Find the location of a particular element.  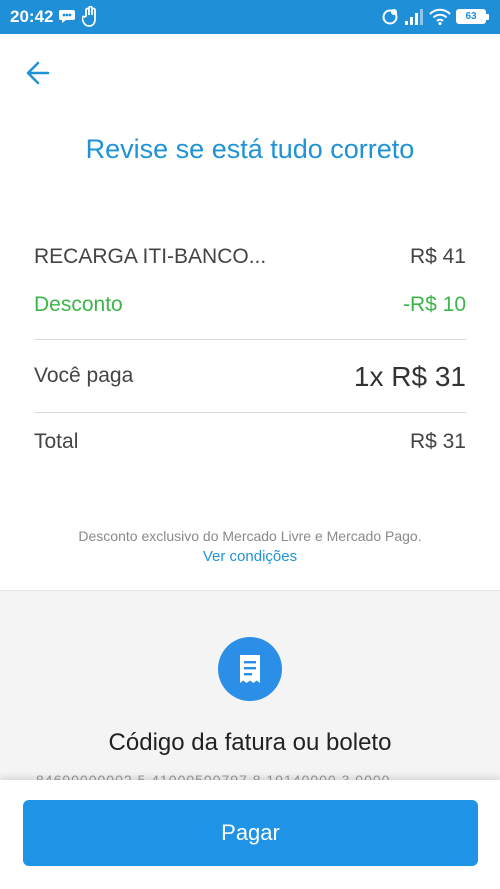

summary-row-item: RECARGA ITI-BANCO... R$ 41 is located at coordinates (250, 265).